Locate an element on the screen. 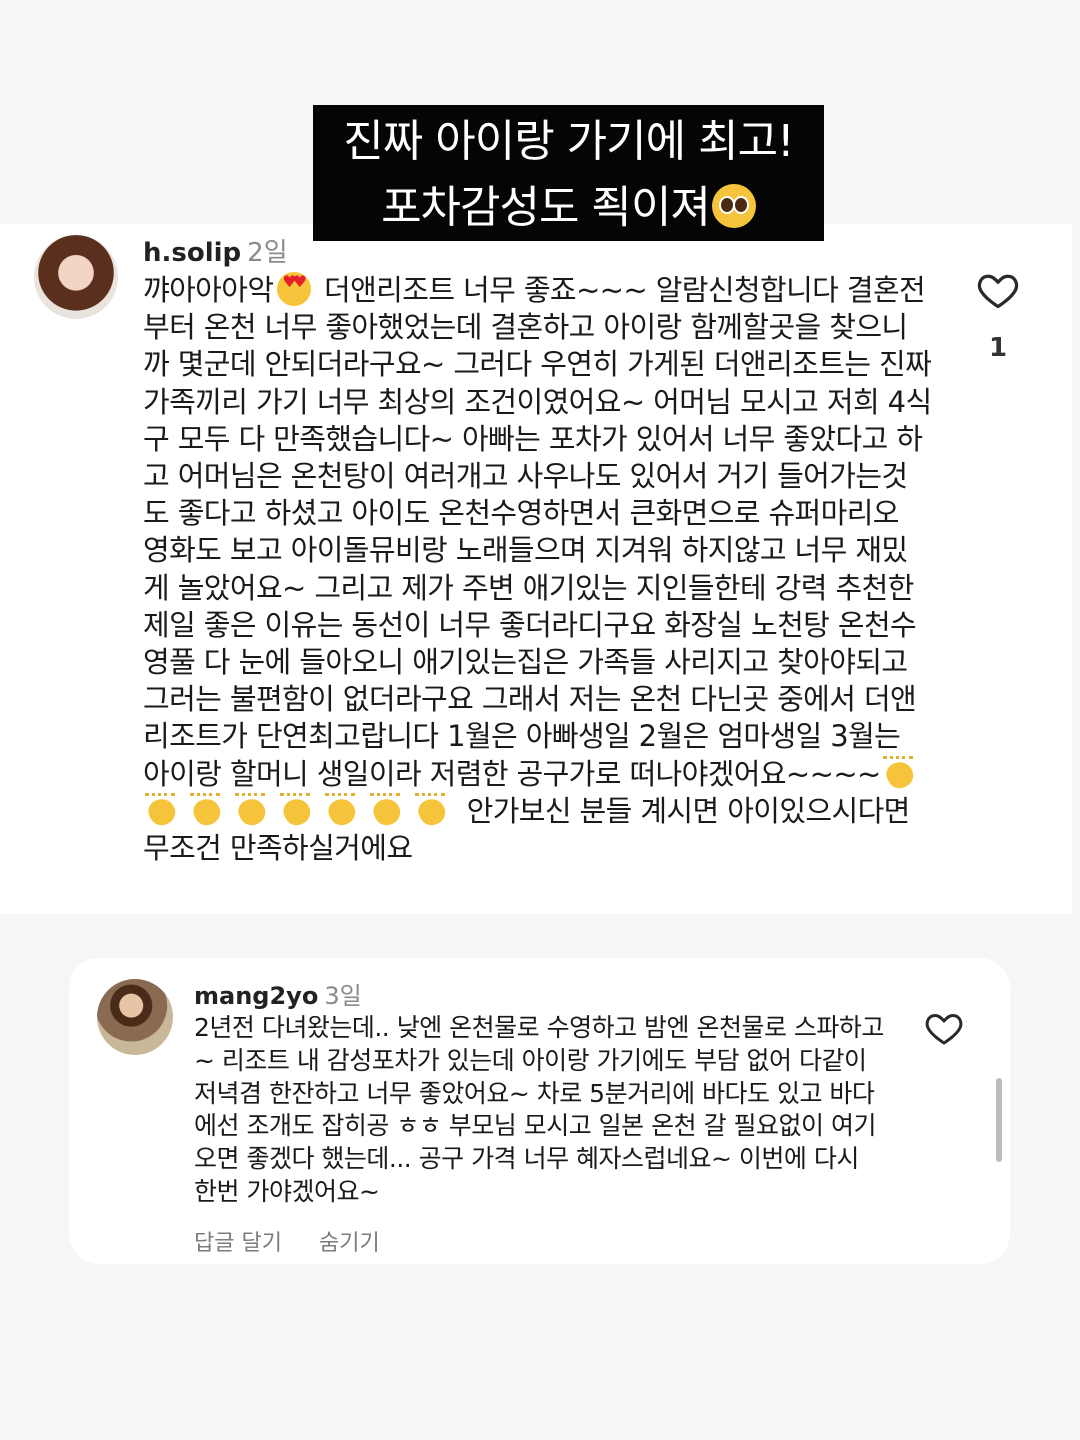  comment-age: 3일 is located at coordinates (343, 996).